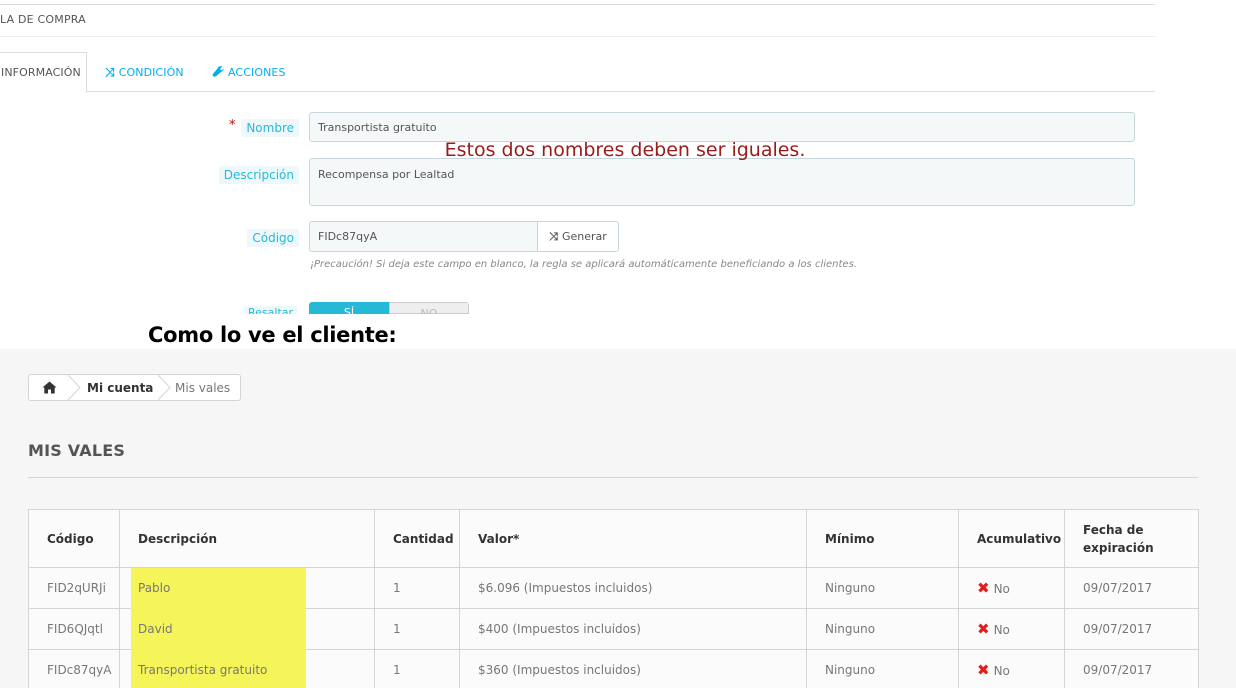 The width and height of the screenshot is (1236, 688). I want to click on home-icon, so click(49, 387).